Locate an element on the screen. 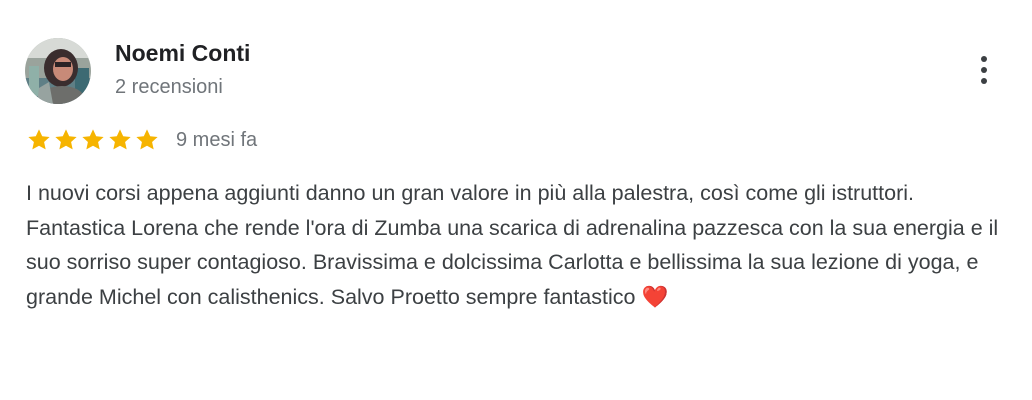 The image size is (1032, 400). author-name: Noemi Conti is located at coordinates (182, 53).